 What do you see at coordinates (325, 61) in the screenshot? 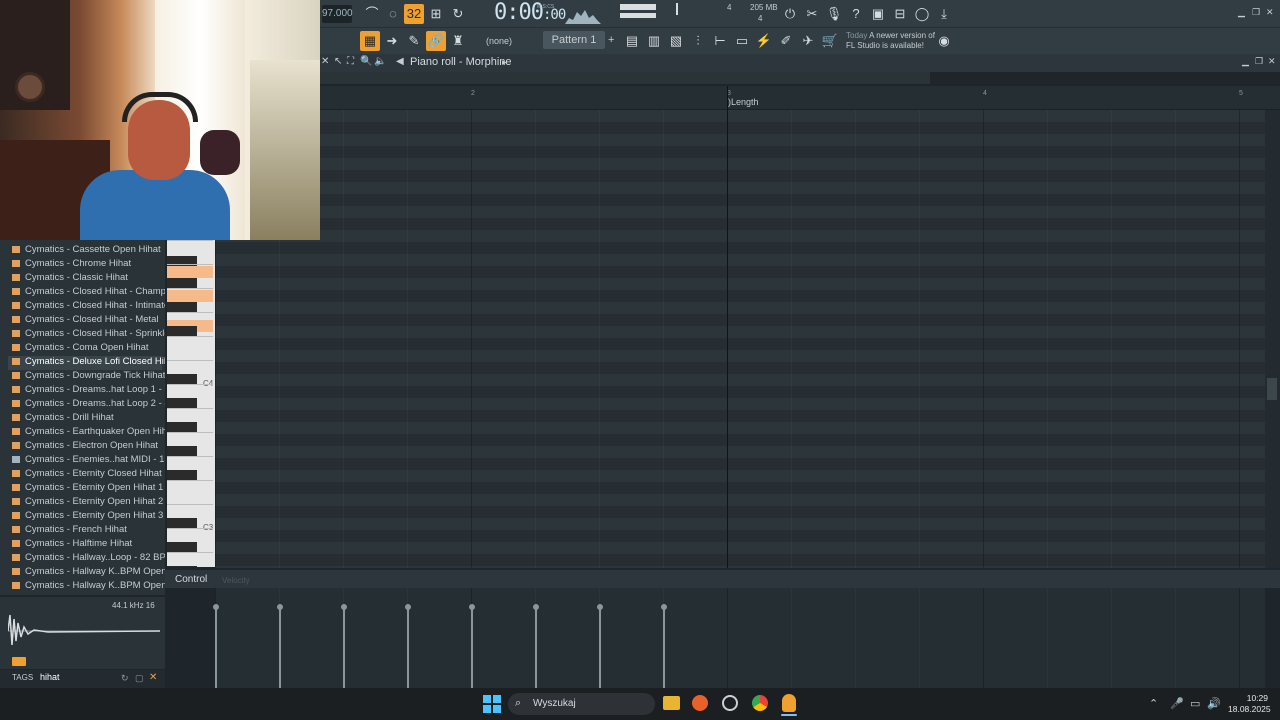
I see `close-piano-roll-icon: ✕` at bounding box center [325, 61].